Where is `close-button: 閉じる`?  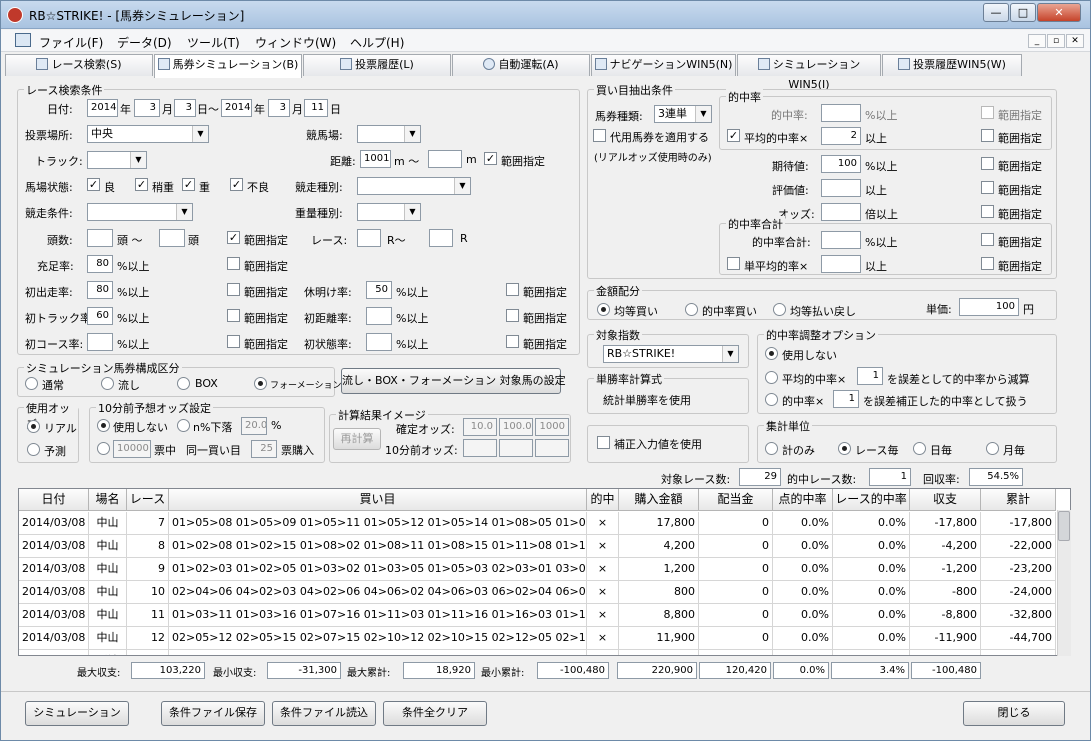 close-button: 閉じる is located at coordinates (1014, 713).